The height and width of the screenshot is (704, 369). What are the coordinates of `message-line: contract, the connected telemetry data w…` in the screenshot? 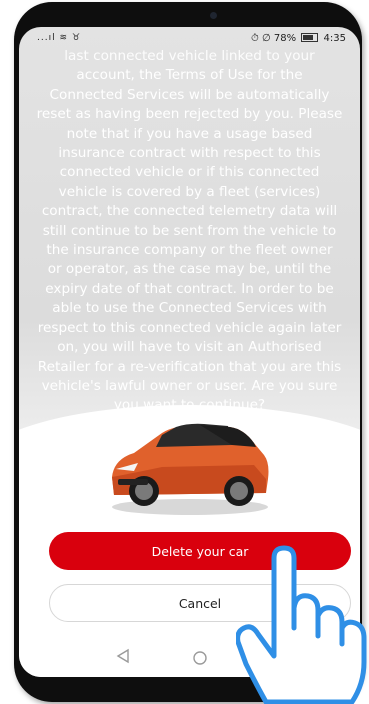 It's located at (189, 211).